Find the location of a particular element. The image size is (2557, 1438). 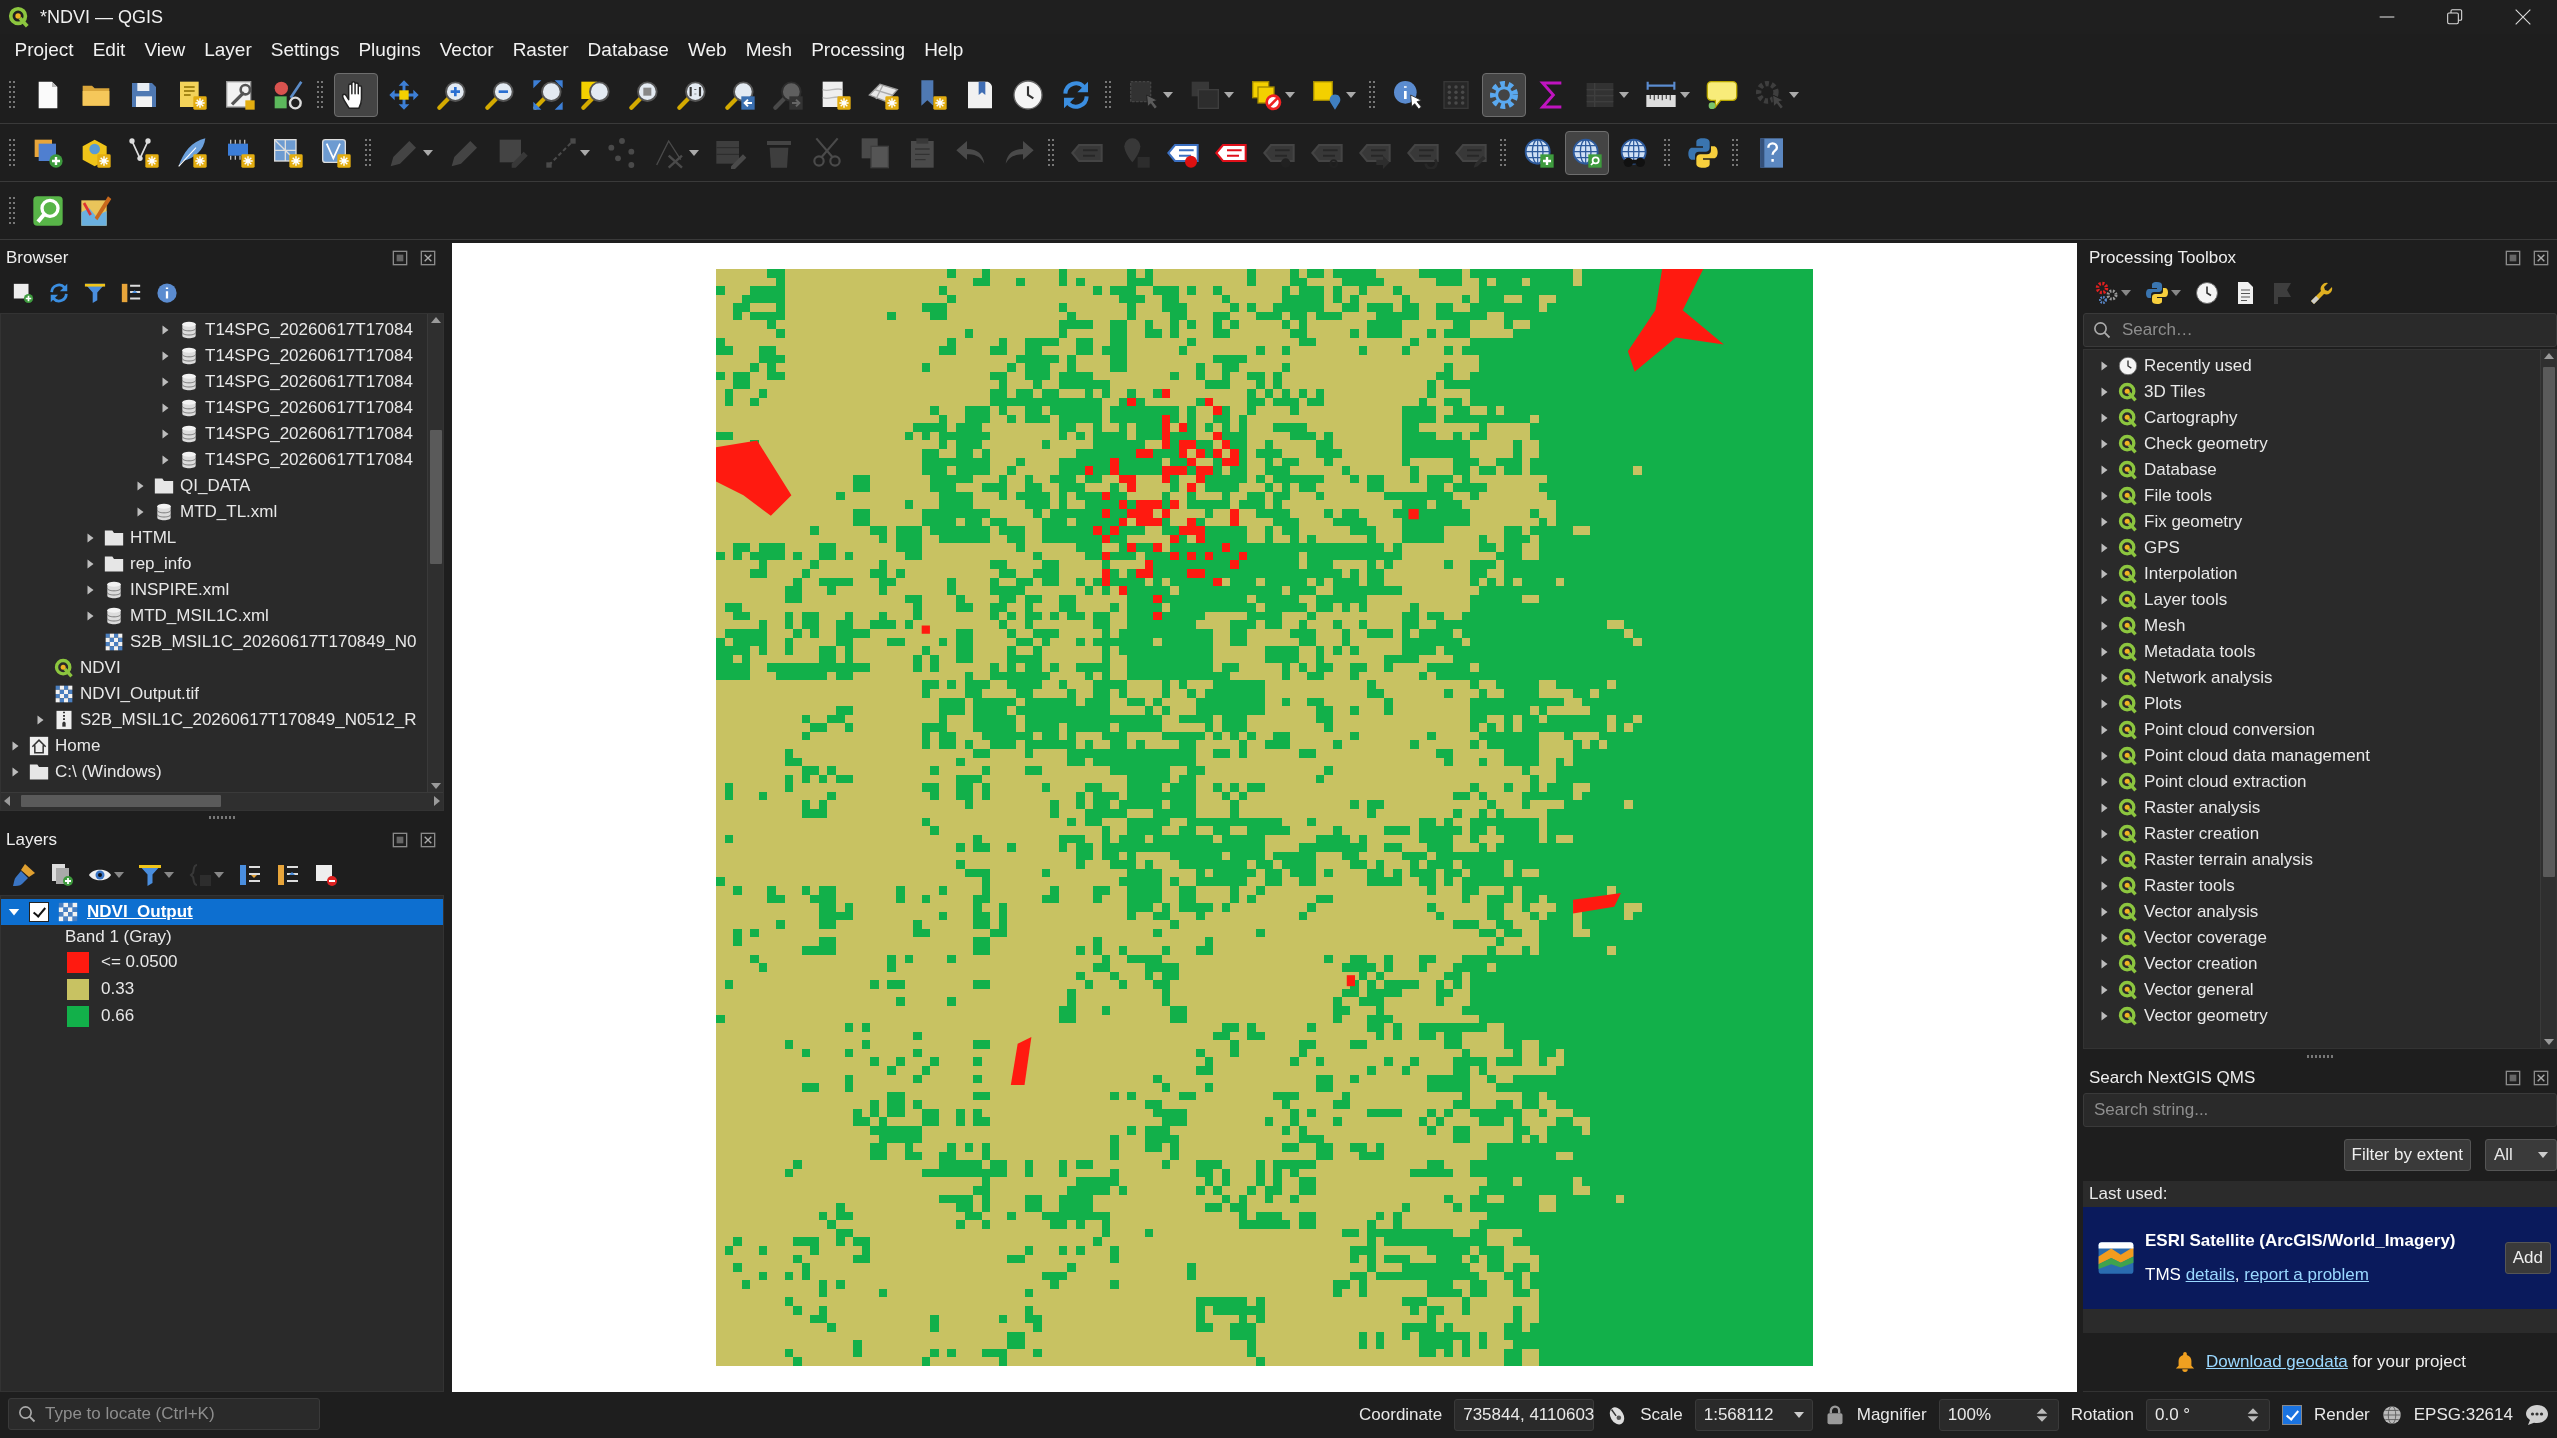

menu-item: Project is located at coordinates (44, 50).